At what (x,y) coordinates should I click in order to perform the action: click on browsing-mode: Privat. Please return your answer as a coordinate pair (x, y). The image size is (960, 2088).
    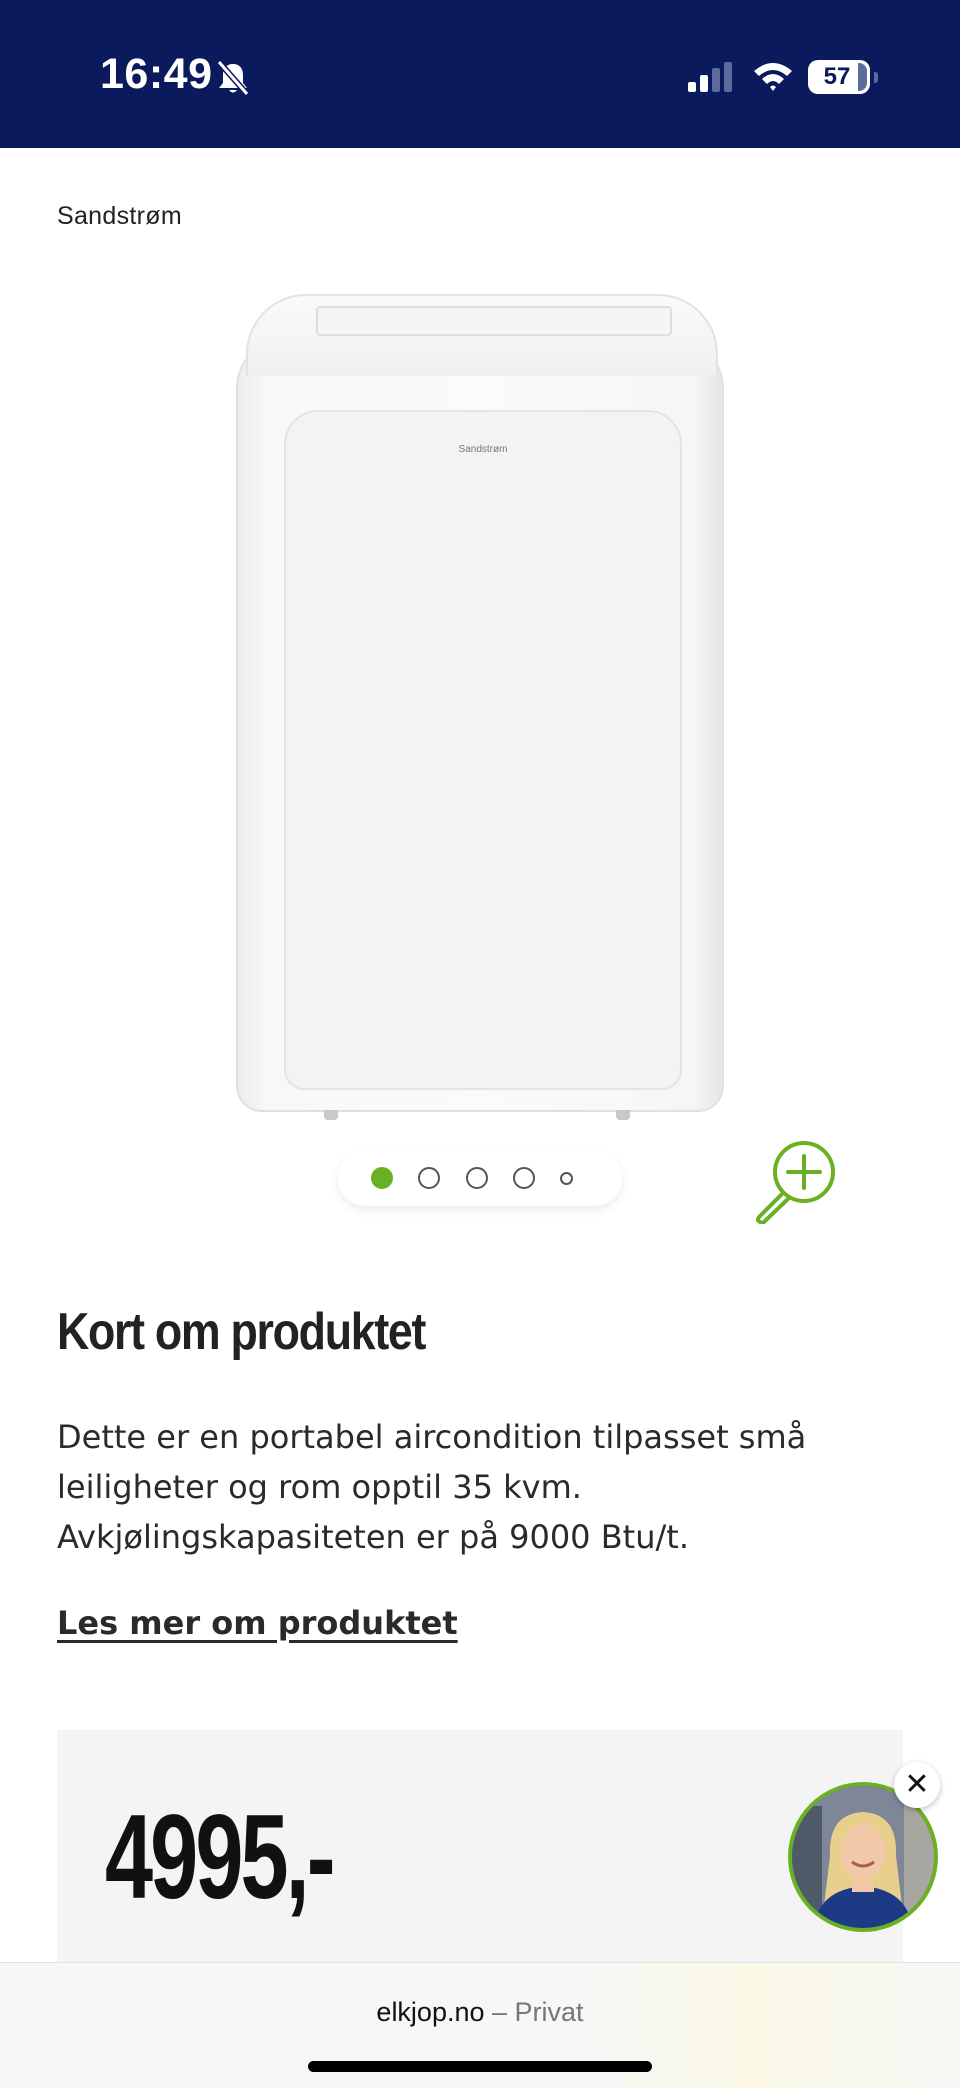
    Looking at the image, I should click on (549, 2012).